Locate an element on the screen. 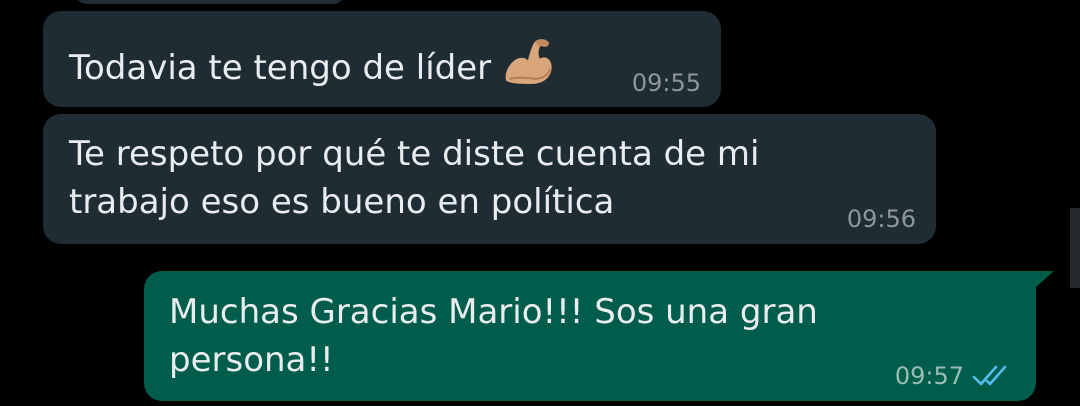 This screenshot has height=406, width=1080. message-text-line: Muchas Gracias Mario!!! Sos una gran is located at coordinates (493, 312).